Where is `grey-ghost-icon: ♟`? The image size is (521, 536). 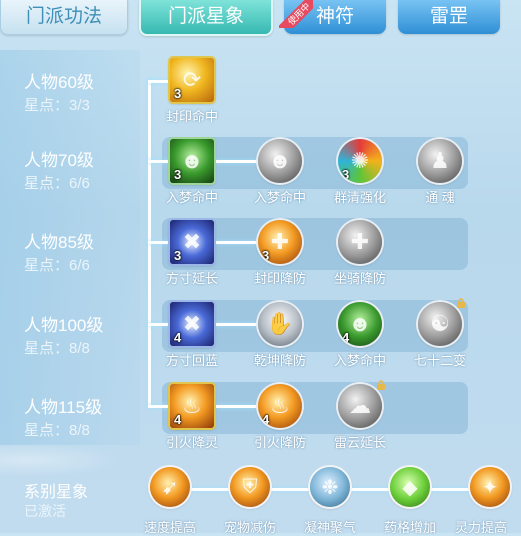 grey-ghost-icon: ♟ is located at coordinates (440, 161).